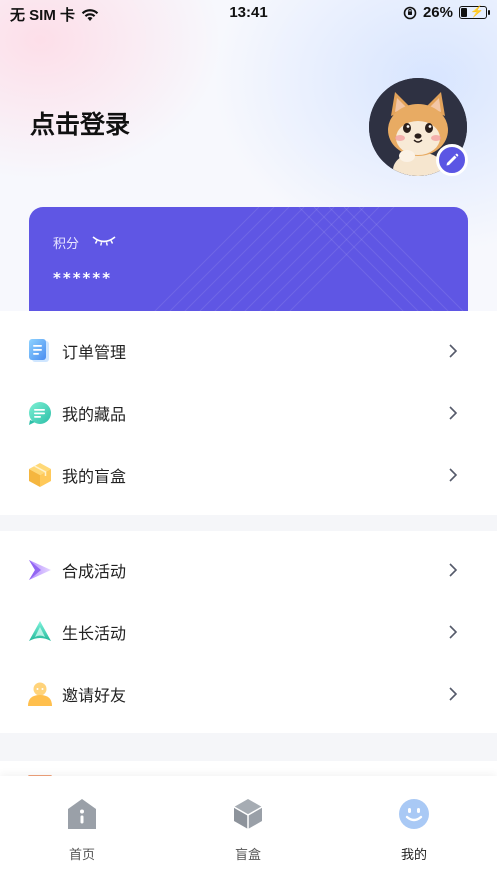 This screenshot has width=497, height=883. Describe the element at coordinates (82, 814) in the screenshot. I see `home-icon` at that location.